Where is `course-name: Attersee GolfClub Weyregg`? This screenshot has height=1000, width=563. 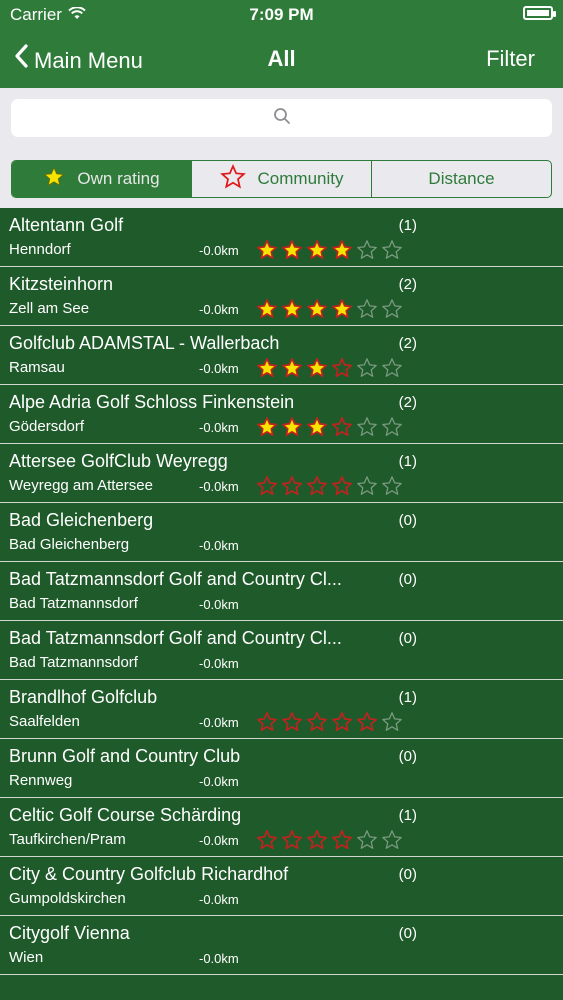
course-name: Attersee GolfClub Weyregg is located at coordinates (118, 461).